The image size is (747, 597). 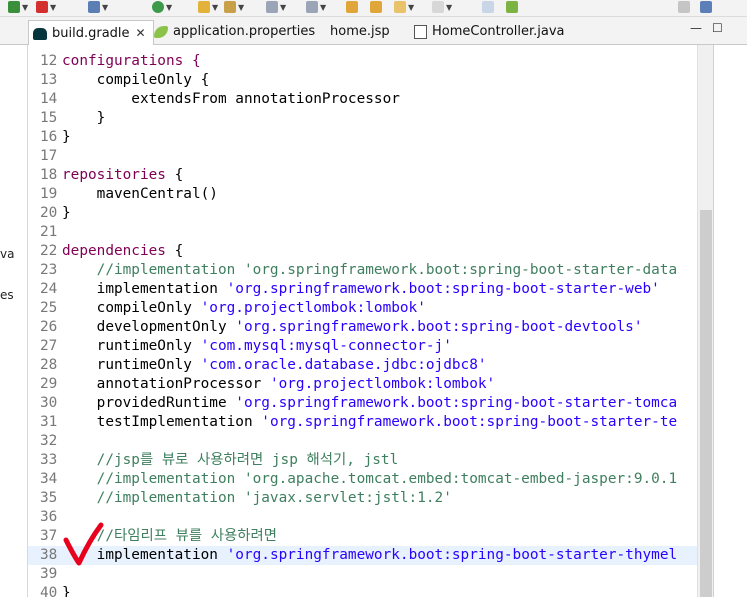 What do you see at coordinates (488, 7) in the screenshot?
I see `pin-editor-icon` at bounding box center [488, 7].